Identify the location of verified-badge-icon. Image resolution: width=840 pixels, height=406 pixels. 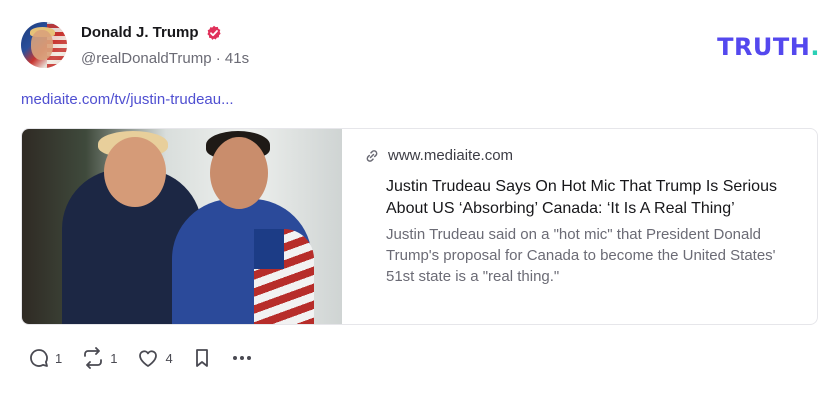
(213, 32).